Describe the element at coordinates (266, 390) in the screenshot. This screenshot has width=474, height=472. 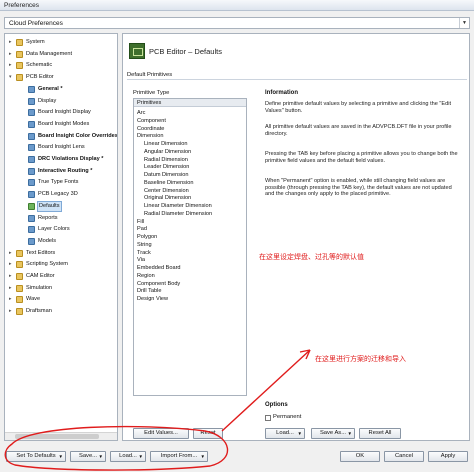
I see `annotation-arrow-line` at that location.